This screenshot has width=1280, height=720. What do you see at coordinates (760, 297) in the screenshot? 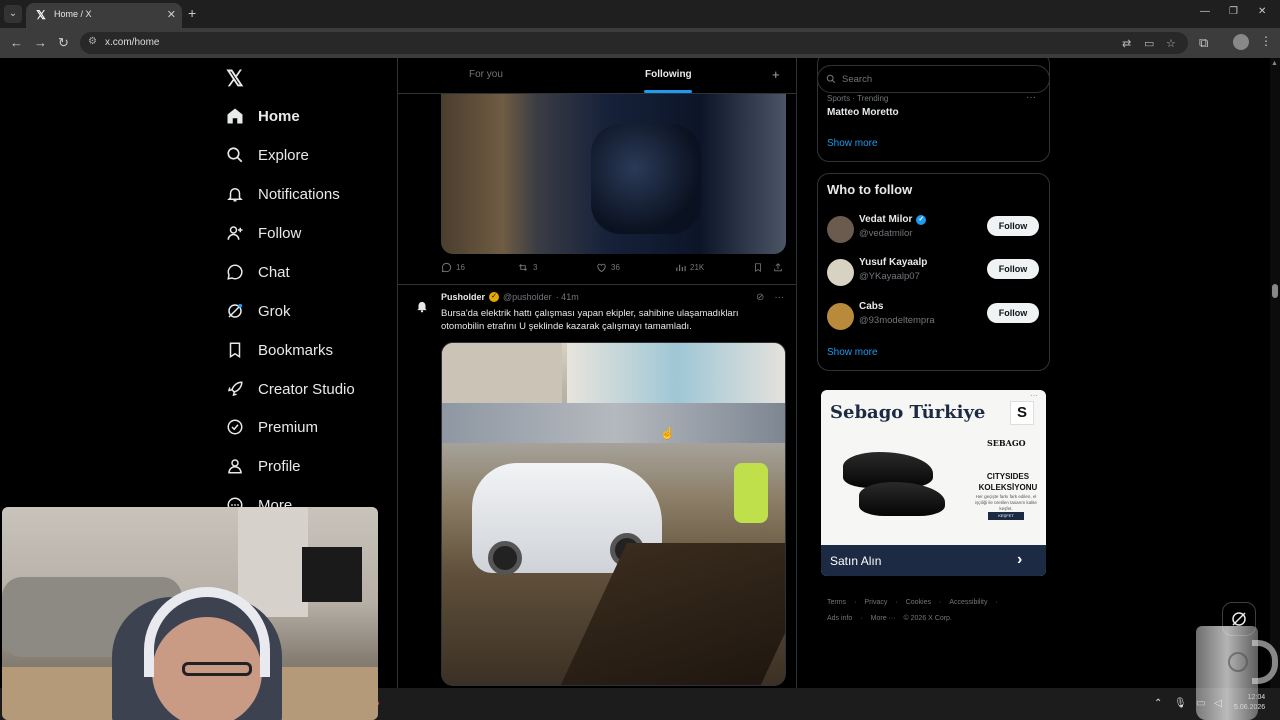
I see `grok-explain-icon: ⊘` at bounding box center [760, 297].